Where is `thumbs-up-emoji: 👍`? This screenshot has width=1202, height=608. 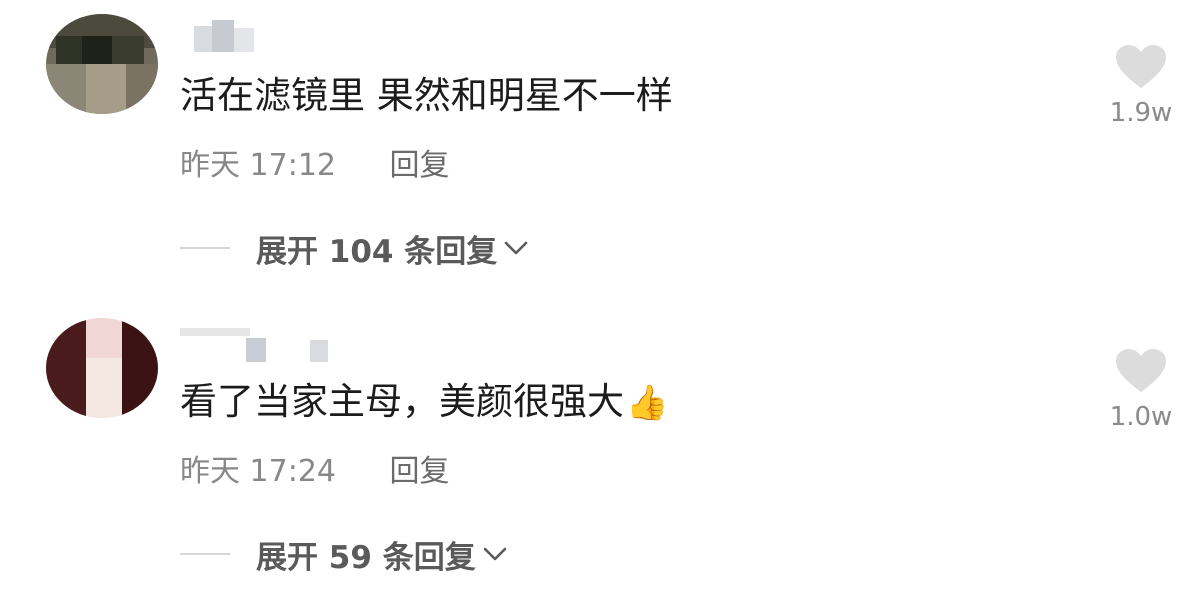
thumbs-up-emoji: 👍 is located at coordinates (647, 403).